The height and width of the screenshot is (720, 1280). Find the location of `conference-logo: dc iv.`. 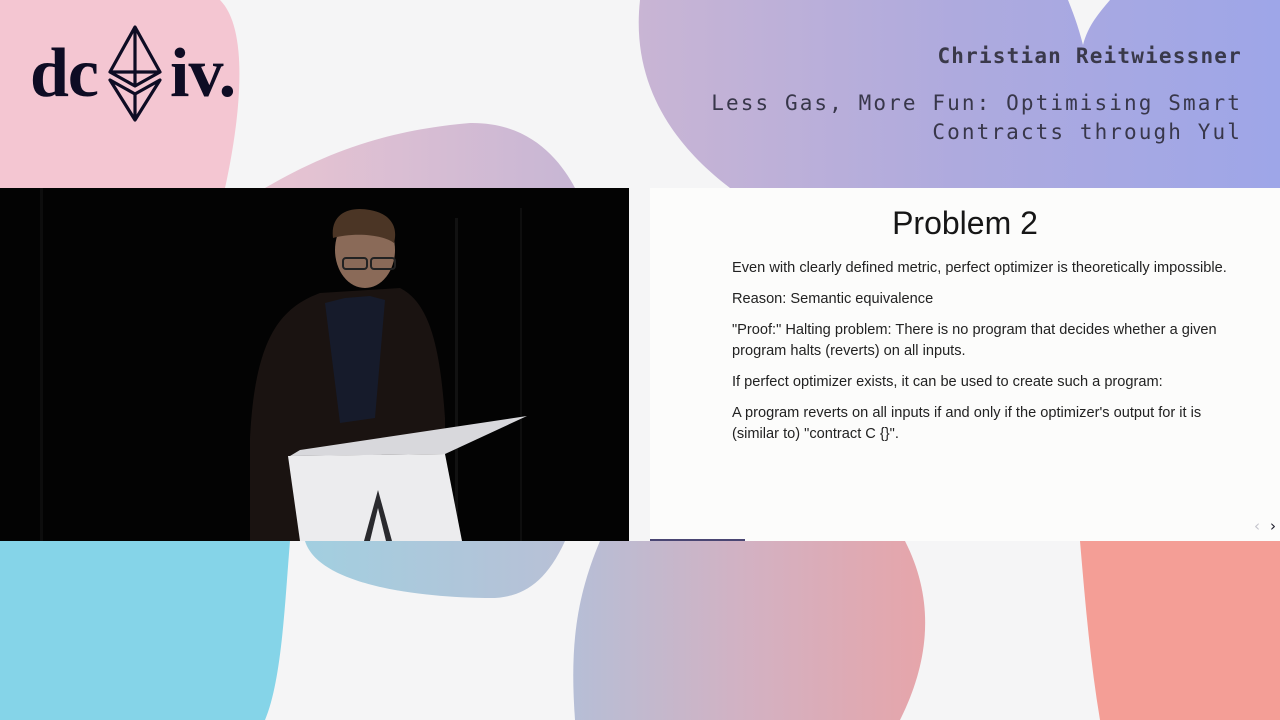

conference-logo: dc iv. is located at coordinates (133, 74).